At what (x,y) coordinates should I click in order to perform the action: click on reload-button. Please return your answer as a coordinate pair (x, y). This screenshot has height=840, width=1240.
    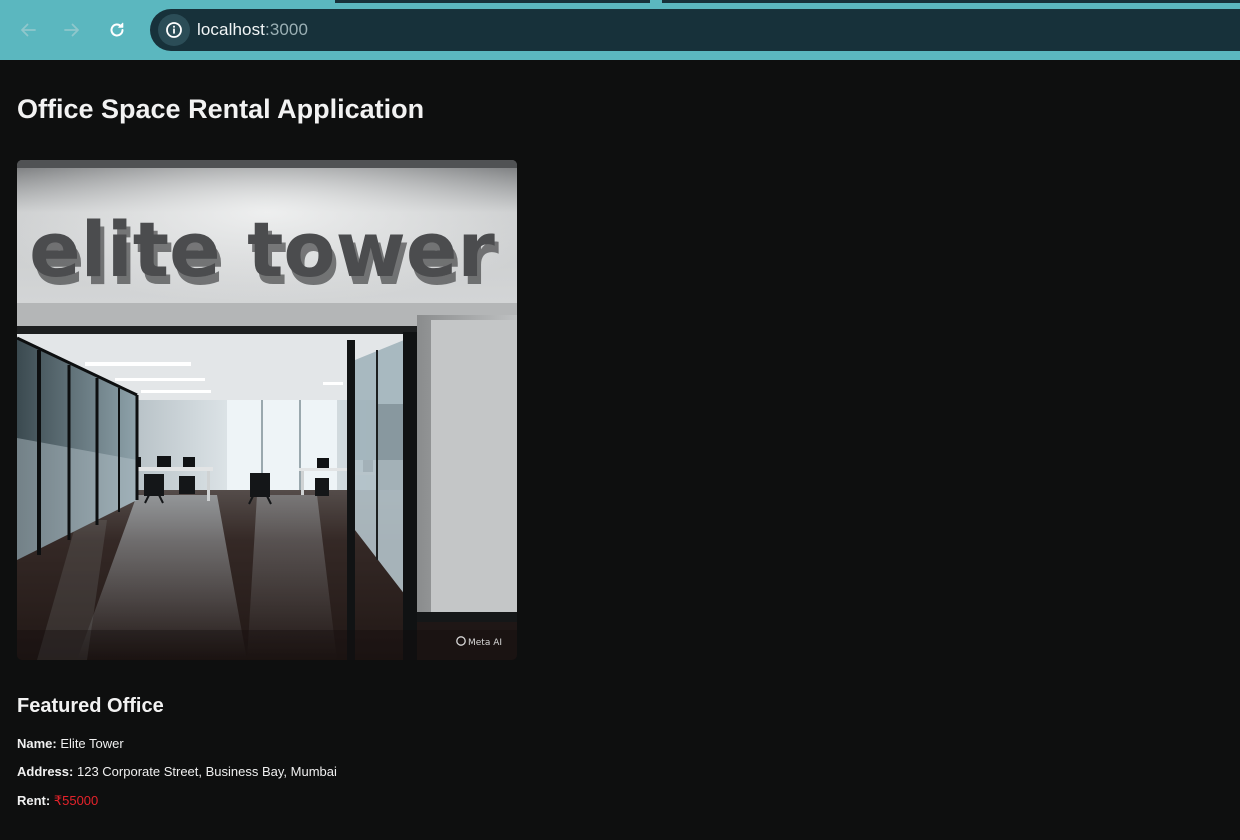
    Looking at the image, I should click on (117, 30).